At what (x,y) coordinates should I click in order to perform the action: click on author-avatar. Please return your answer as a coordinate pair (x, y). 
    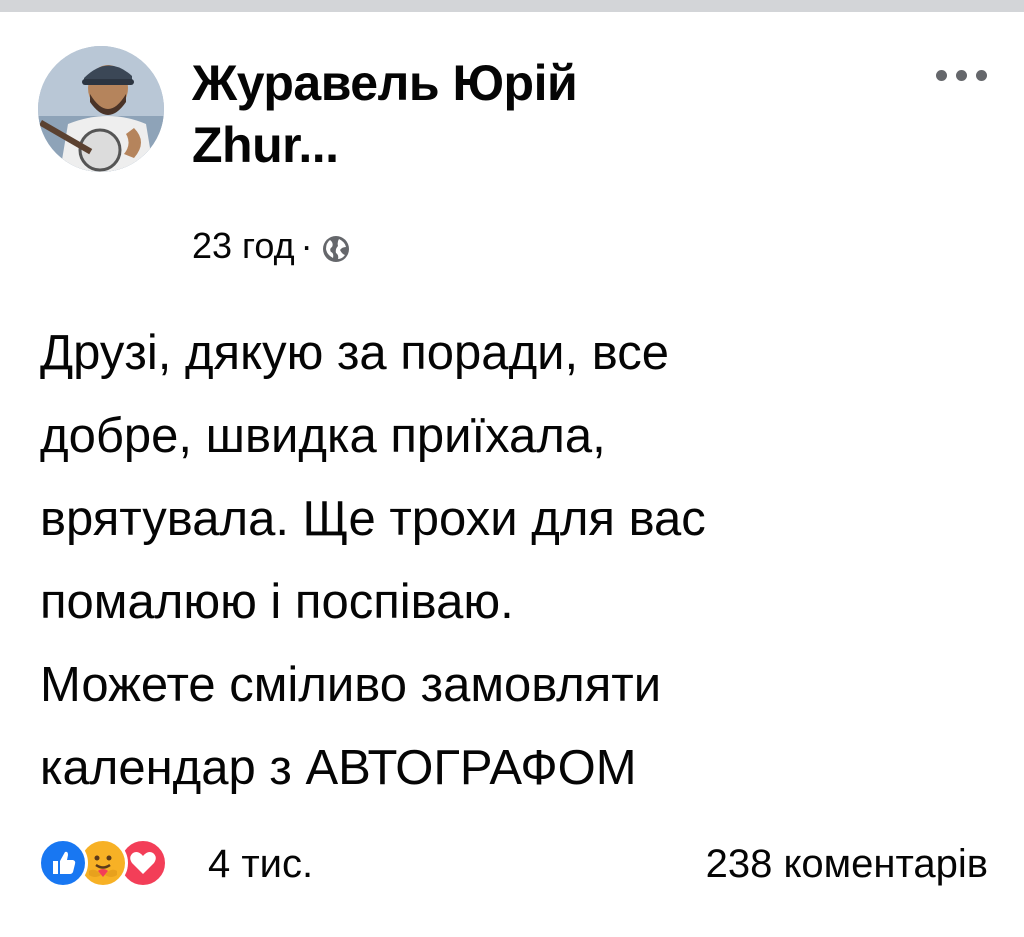
    Looking at the image, I should click on (101, 109).